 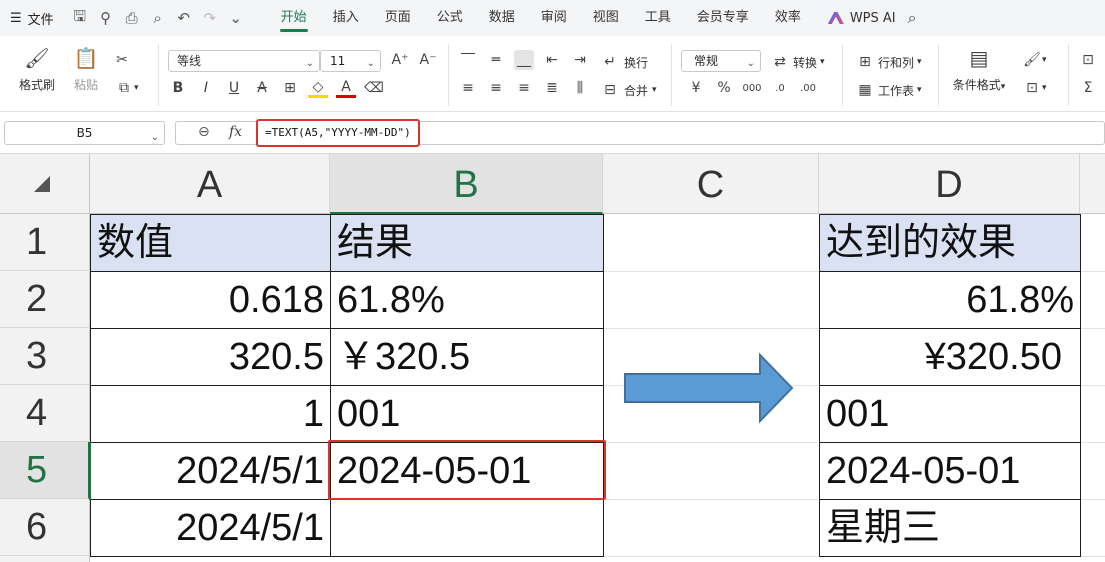 What do you see at coordinates (210, 243) in the screenshot?
I see `cell-a1: 数值` at bounding box center [210, 243].